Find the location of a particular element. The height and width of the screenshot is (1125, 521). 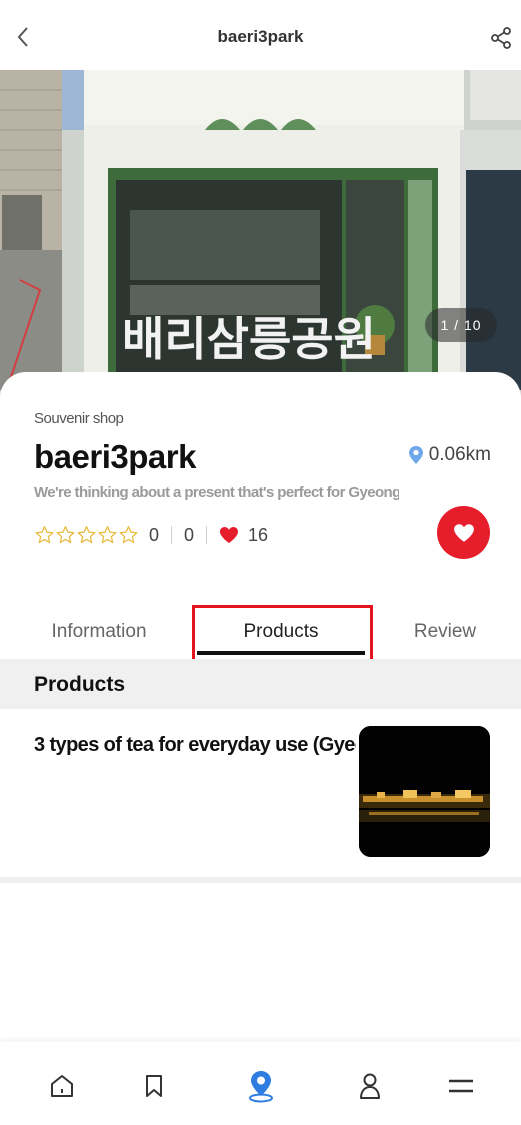

bookmark-icon is located at coordinates (154, 1086).